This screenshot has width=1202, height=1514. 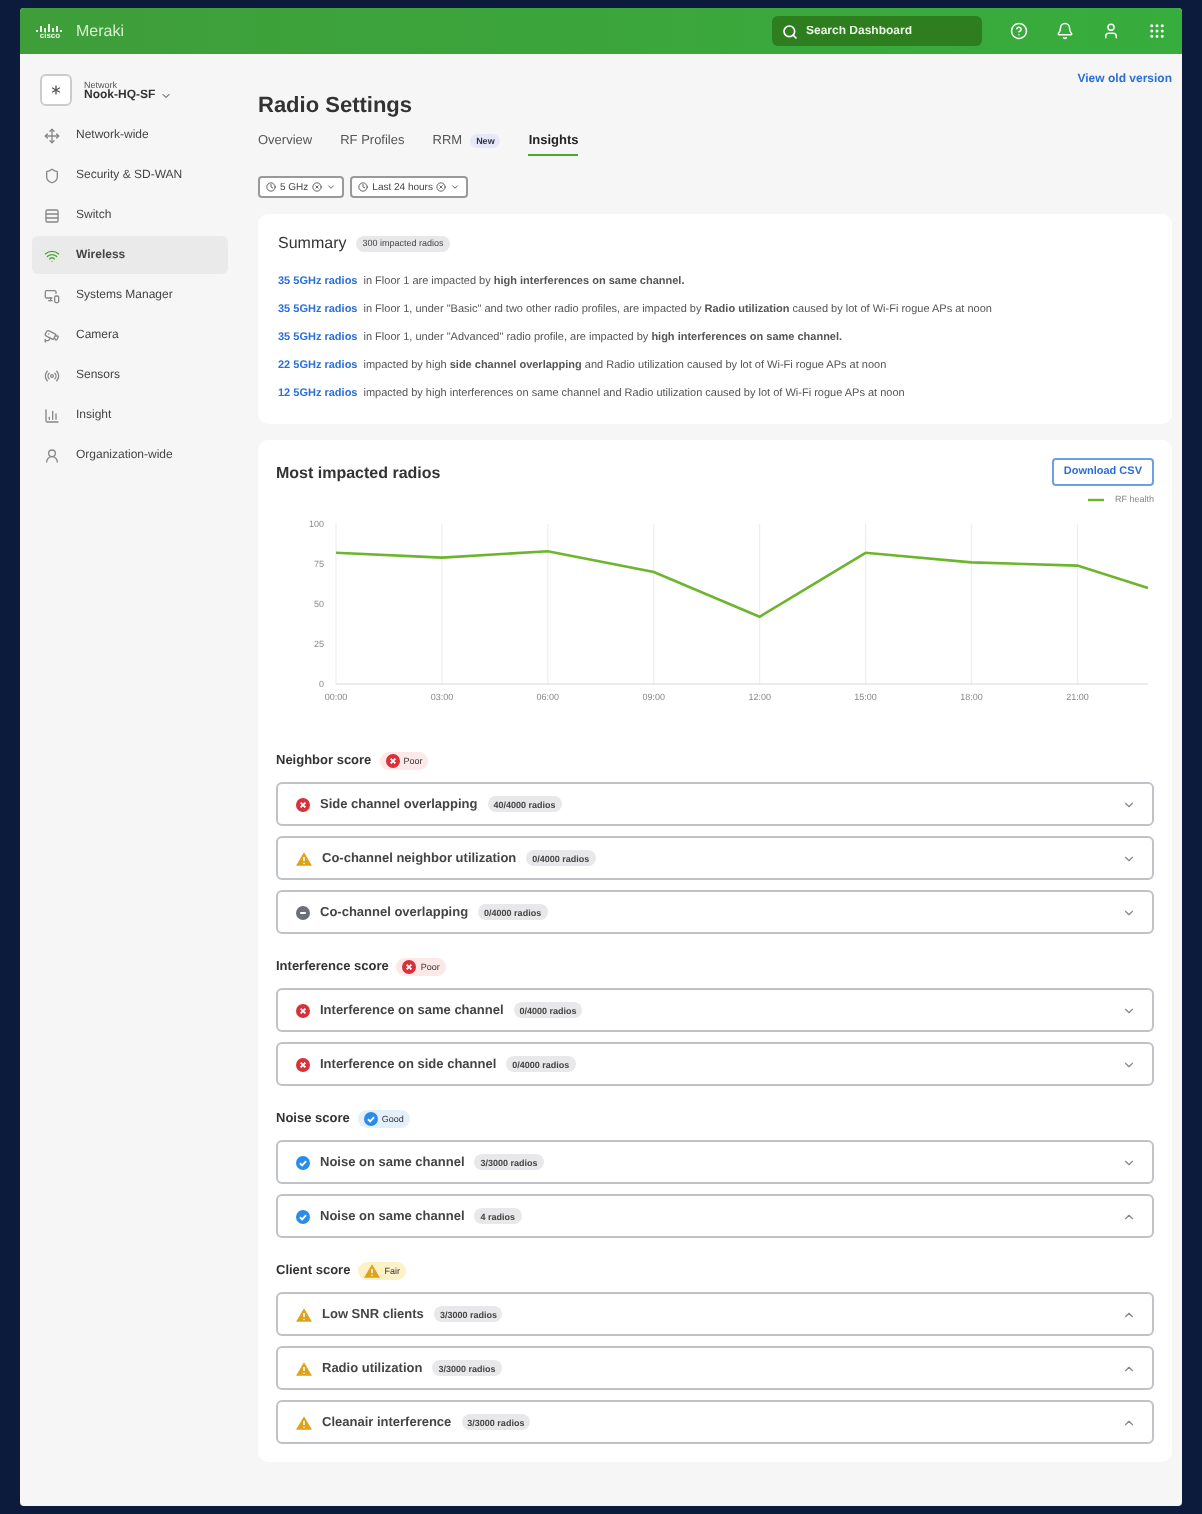 I want to click on bell-icon, so click(x=1065, y=31).